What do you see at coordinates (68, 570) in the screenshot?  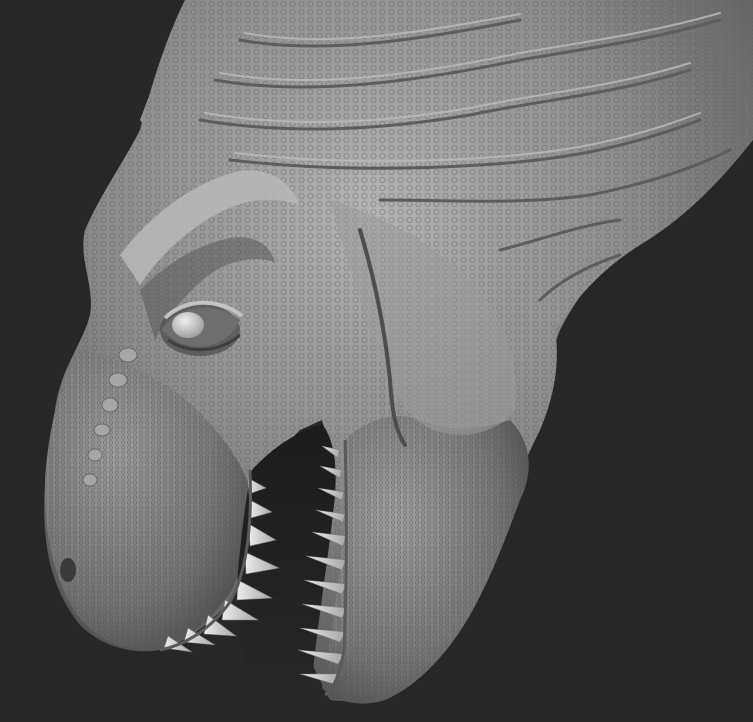 I see `nostril` at bounding box center [68, 570].